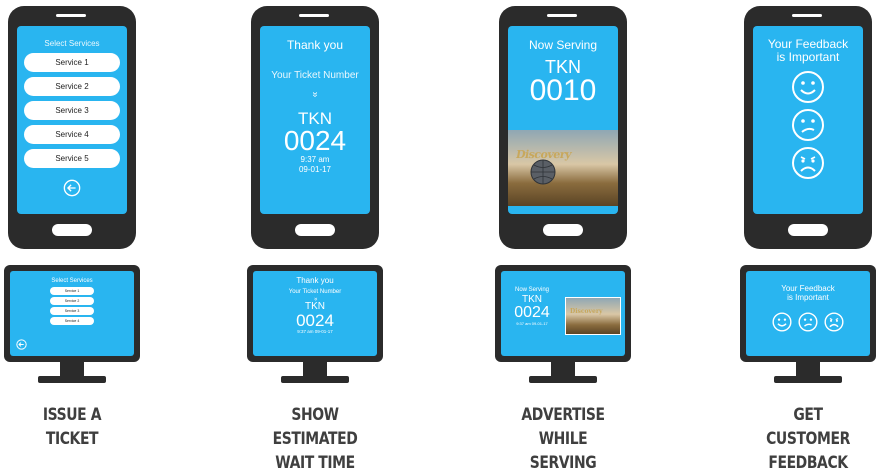 This screenshot has height=475, width=878. What do you see at coordinates (315, 169) in the screenshot?
I see `ticket-date: 09-01-17` at bounding box center [315, 169].